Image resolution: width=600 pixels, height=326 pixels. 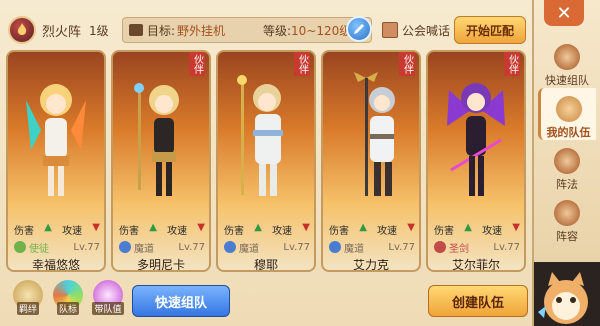 I want to click on lineup-icon, so click(x=567, y=213).